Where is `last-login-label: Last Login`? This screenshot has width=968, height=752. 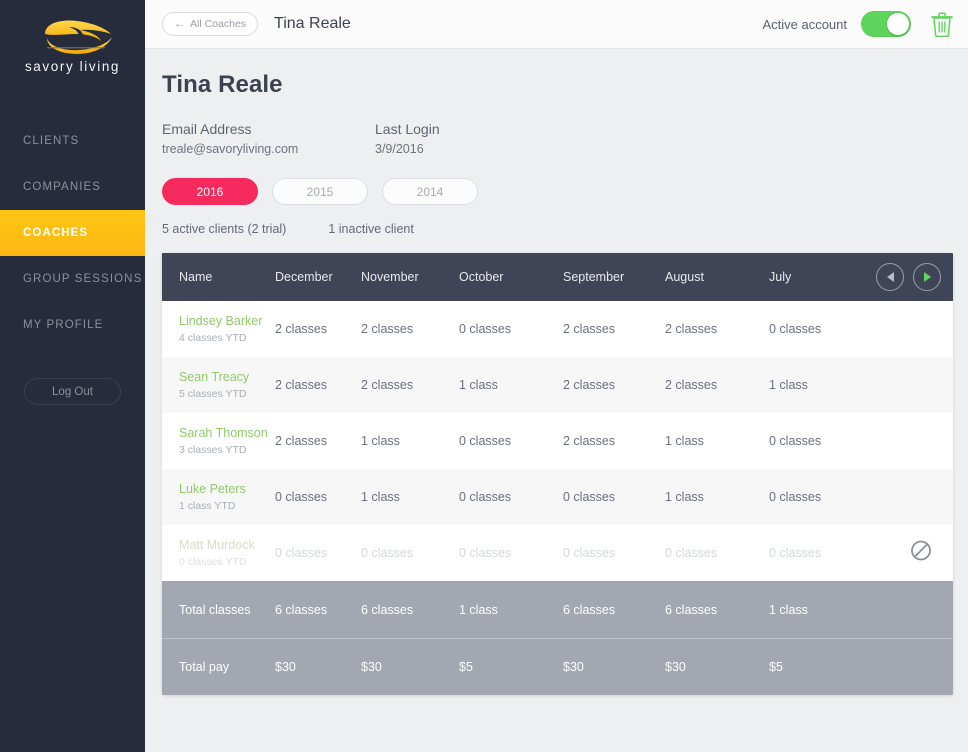
last-login-label: Last Login is located at coordinates (407, 129).